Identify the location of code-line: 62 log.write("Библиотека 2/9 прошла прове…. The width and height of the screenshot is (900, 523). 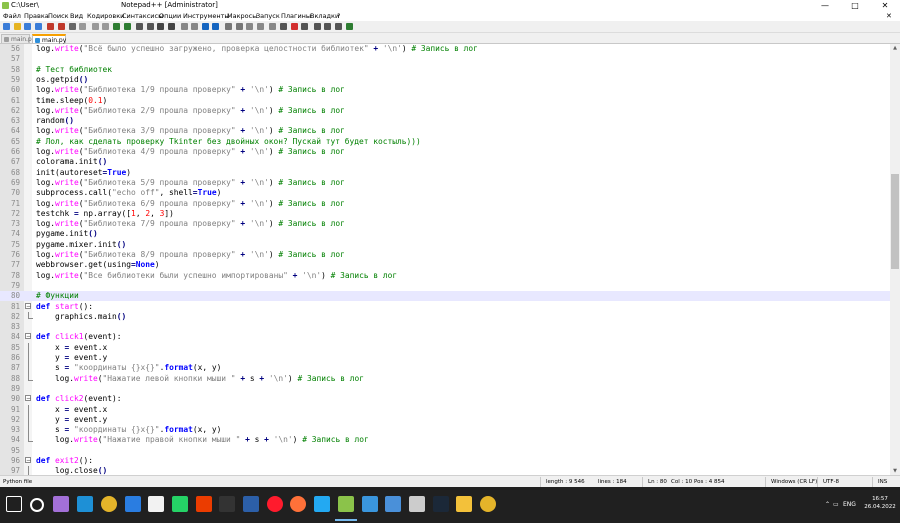
(445, 111).